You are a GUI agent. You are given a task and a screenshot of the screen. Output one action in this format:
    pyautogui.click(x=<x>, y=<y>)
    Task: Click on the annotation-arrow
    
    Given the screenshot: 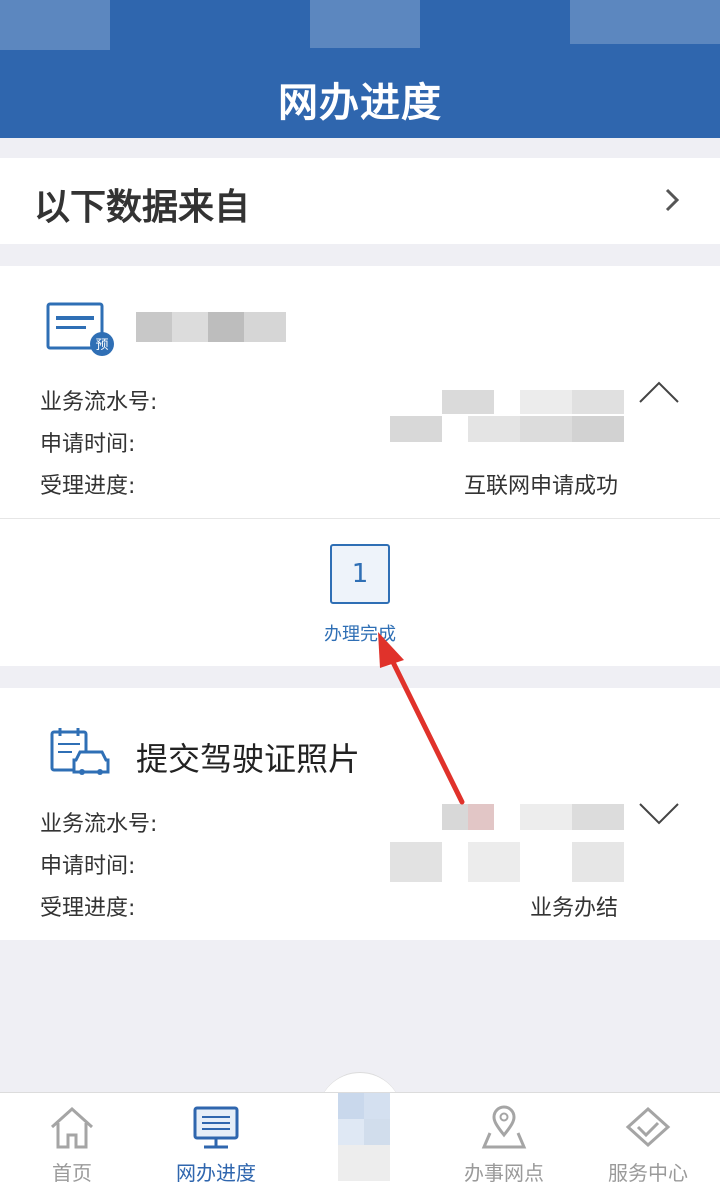 What is the action you would take?
    pyautogui.click(x=421, y=718)
    